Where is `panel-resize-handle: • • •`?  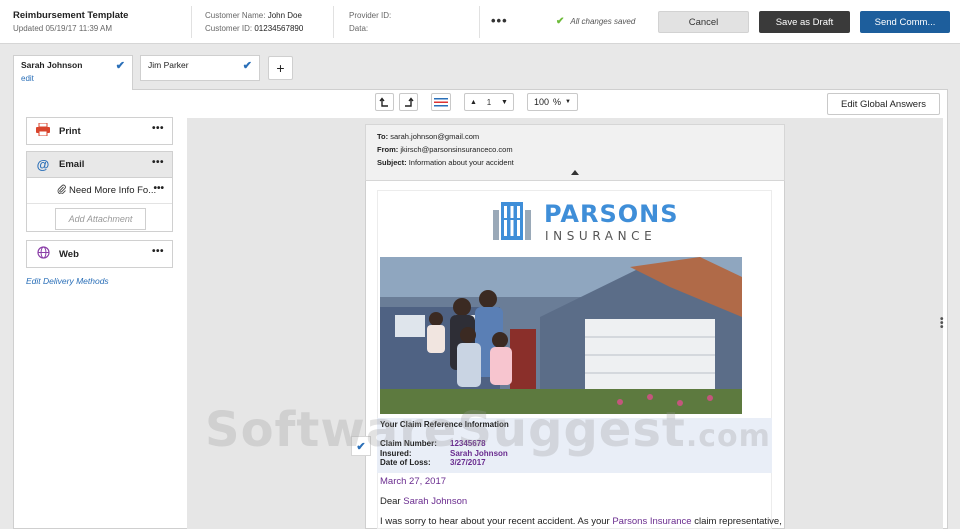 panel-resize-handle: • • • is located at coordinates (942, 324).